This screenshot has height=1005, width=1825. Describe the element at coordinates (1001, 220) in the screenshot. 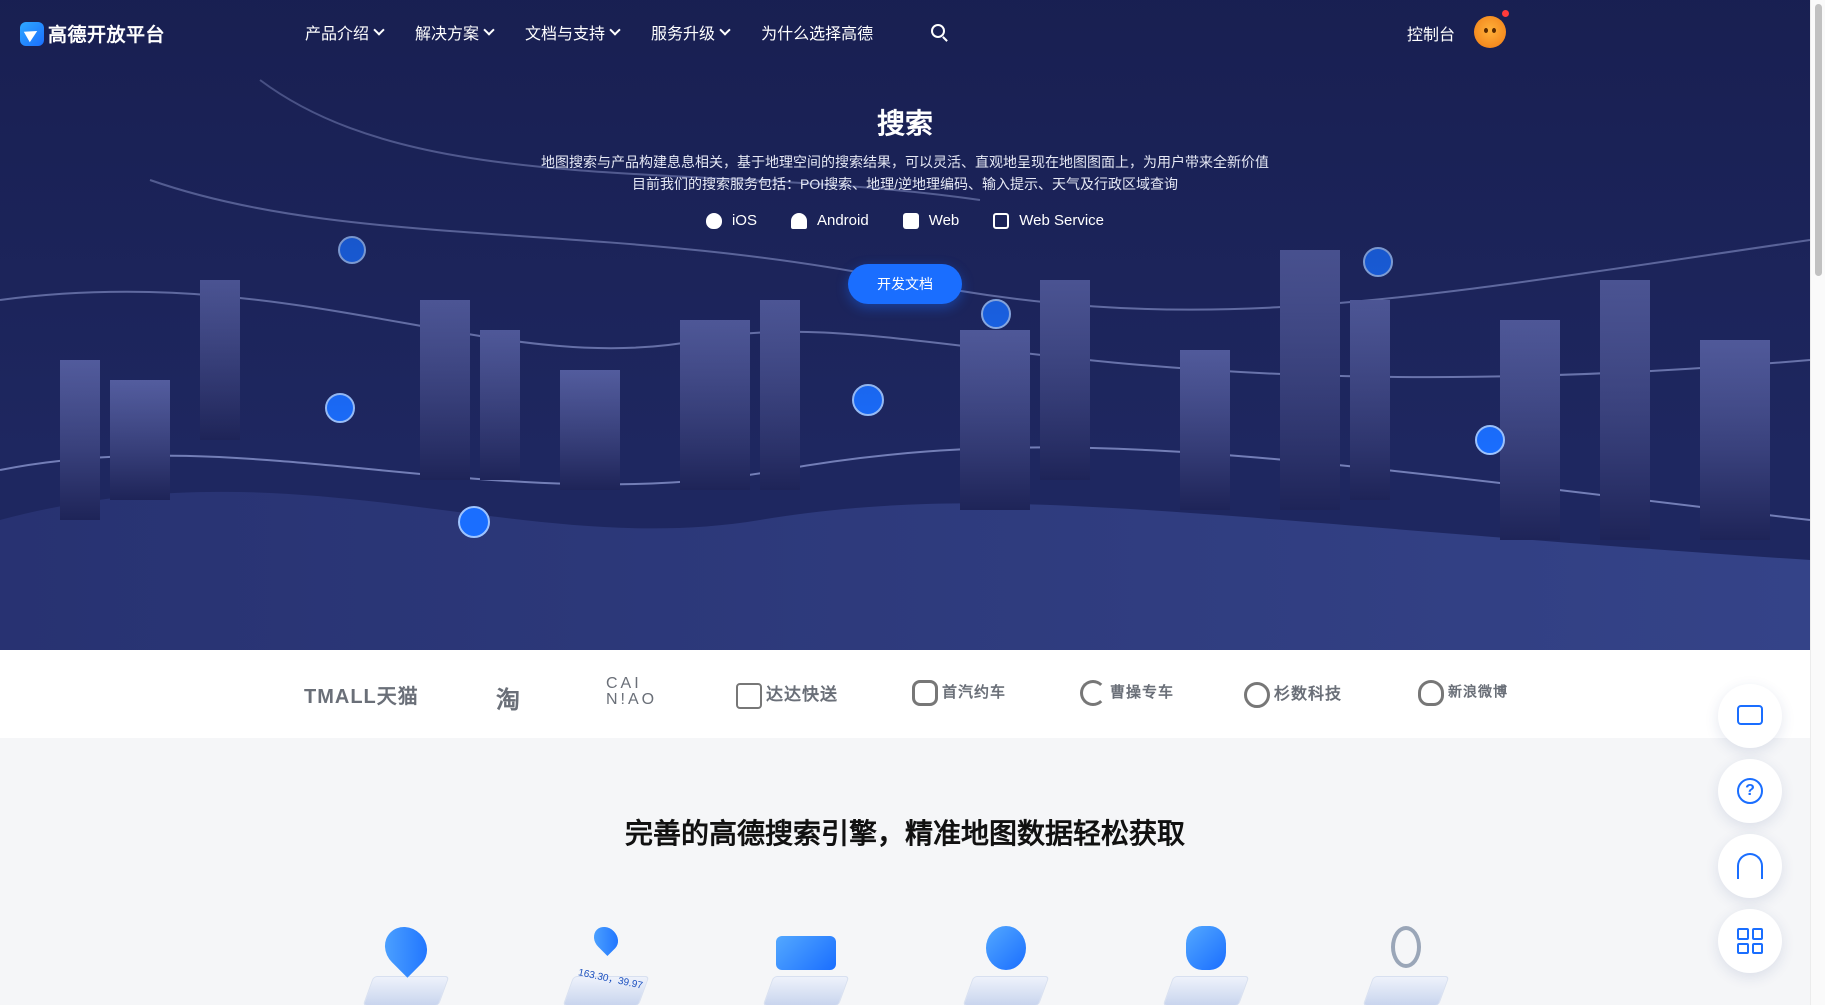

I see `code-window-icon` at that location.